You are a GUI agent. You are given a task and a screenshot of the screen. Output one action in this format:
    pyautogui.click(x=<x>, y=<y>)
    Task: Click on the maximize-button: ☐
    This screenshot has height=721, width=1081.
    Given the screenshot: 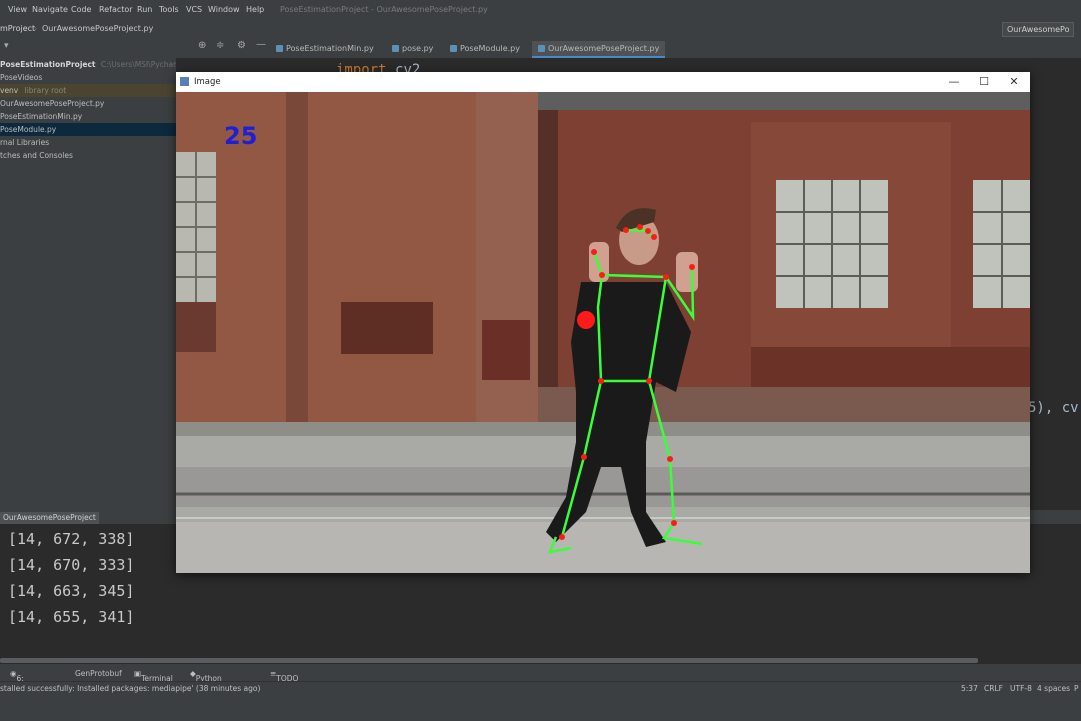 What is the action you would take?
    pyautogui.click(x=984, y=82)
    